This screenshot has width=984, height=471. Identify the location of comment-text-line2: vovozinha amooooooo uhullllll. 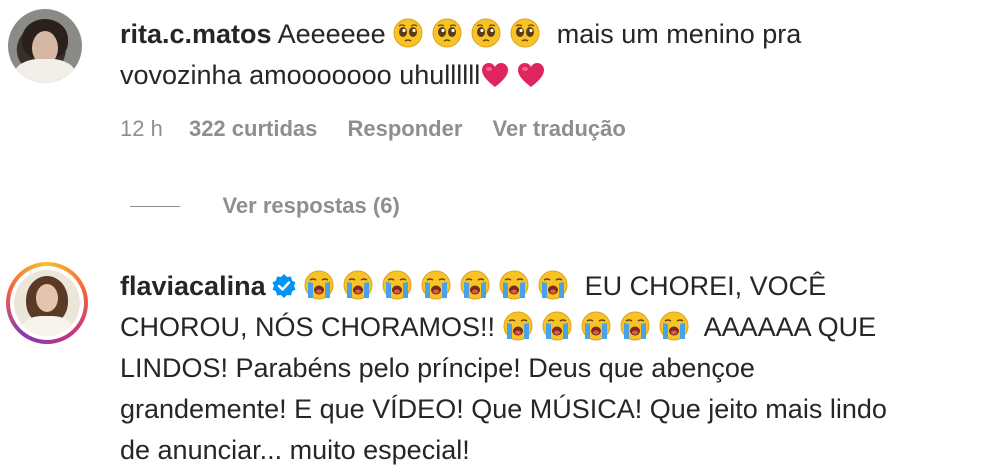
(300, 75).